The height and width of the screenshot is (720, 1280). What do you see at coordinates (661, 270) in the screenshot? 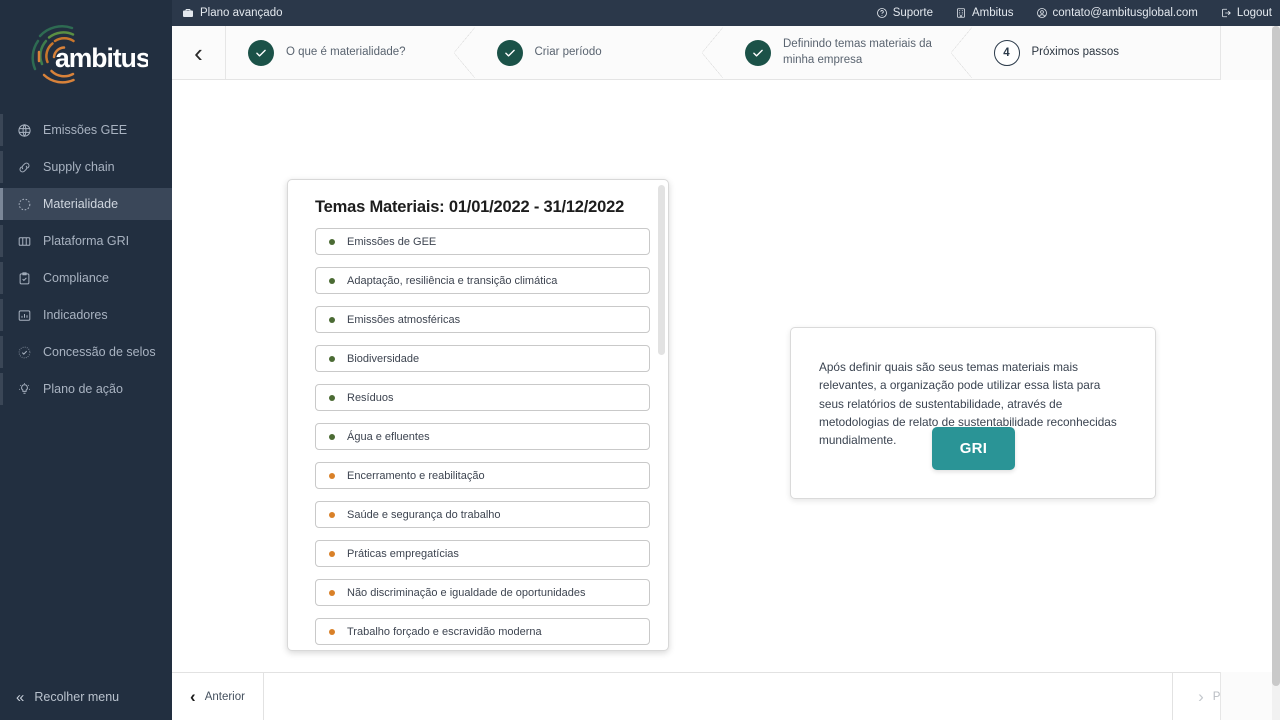
I see `material-list-scrollbar-thumb` at bounding box center [661, 270].